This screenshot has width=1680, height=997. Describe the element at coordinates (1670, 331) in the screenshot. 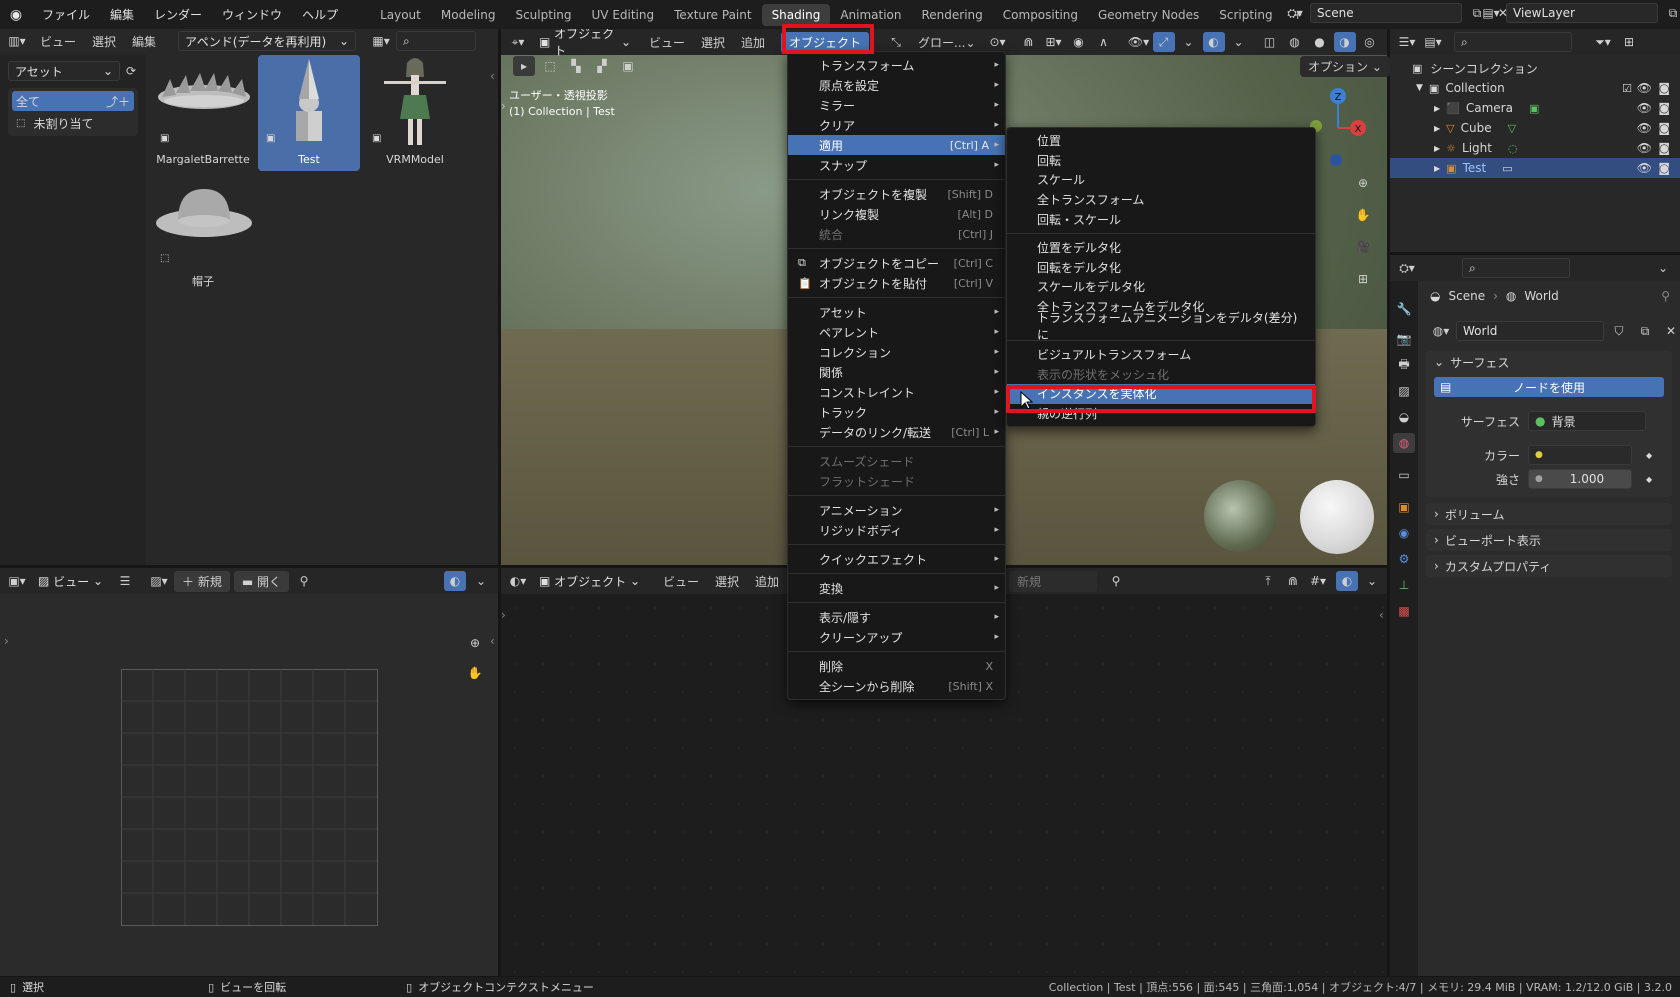

I see `unlink-icon: ✕` at that location.